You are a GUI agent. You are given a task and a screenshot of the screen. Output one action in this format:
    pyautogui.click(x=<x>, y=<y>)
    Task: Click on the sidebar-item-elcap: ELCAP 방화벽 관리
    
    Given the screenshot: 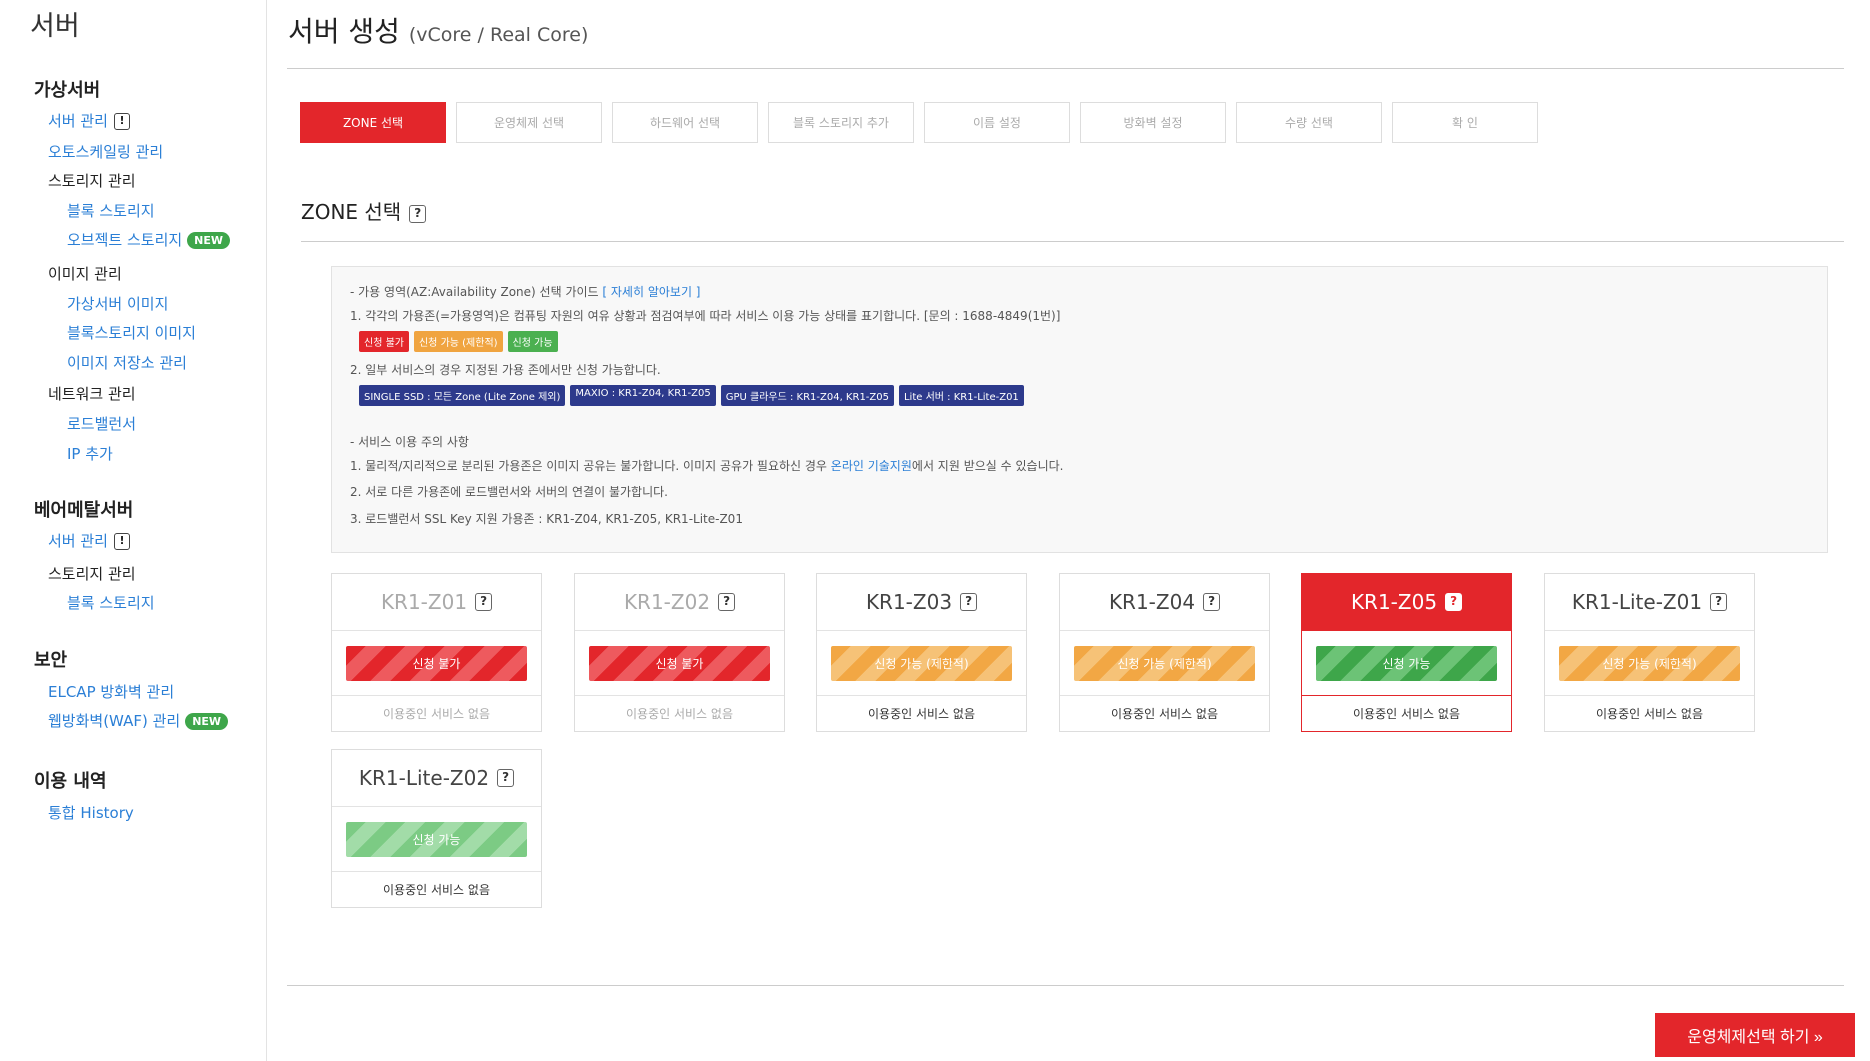 What is the action you would take?
    pyautogui.click(x=111, y=691)
    